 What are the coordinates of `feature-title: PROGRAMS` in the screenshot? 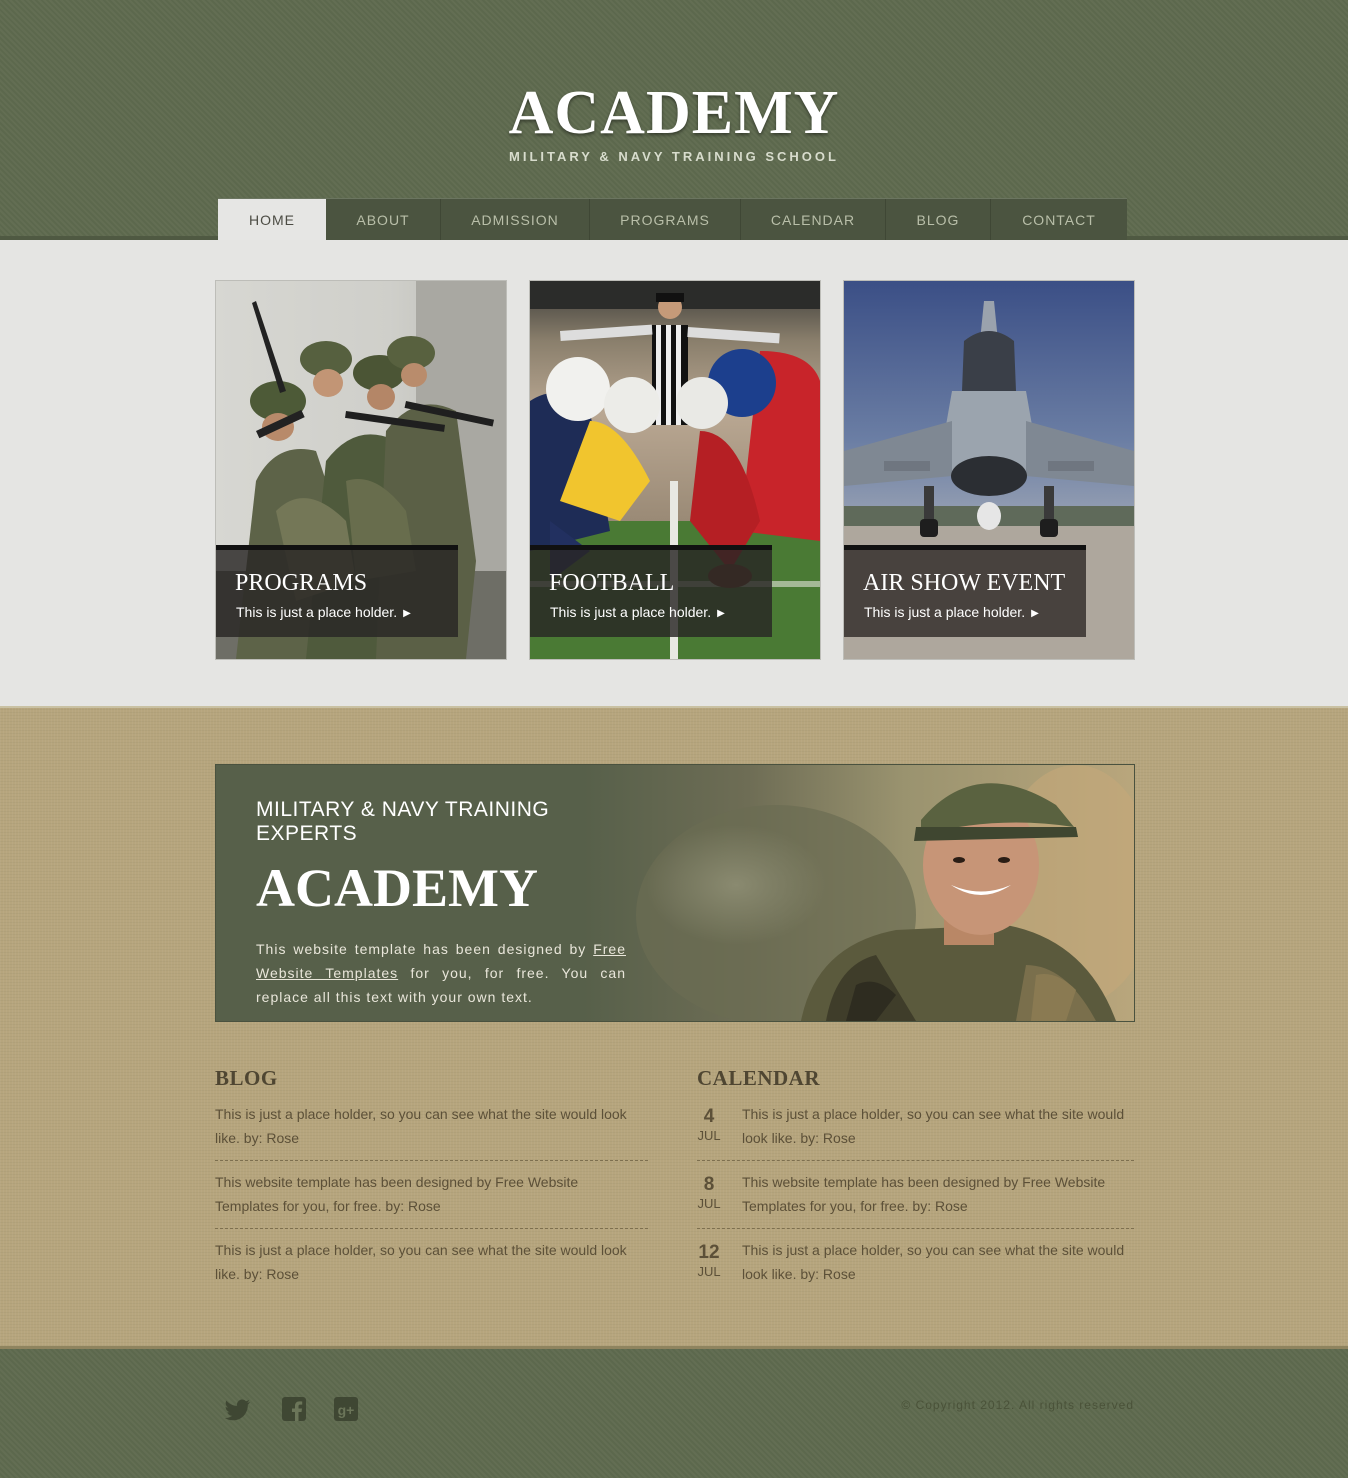 It's located at (301, 583).